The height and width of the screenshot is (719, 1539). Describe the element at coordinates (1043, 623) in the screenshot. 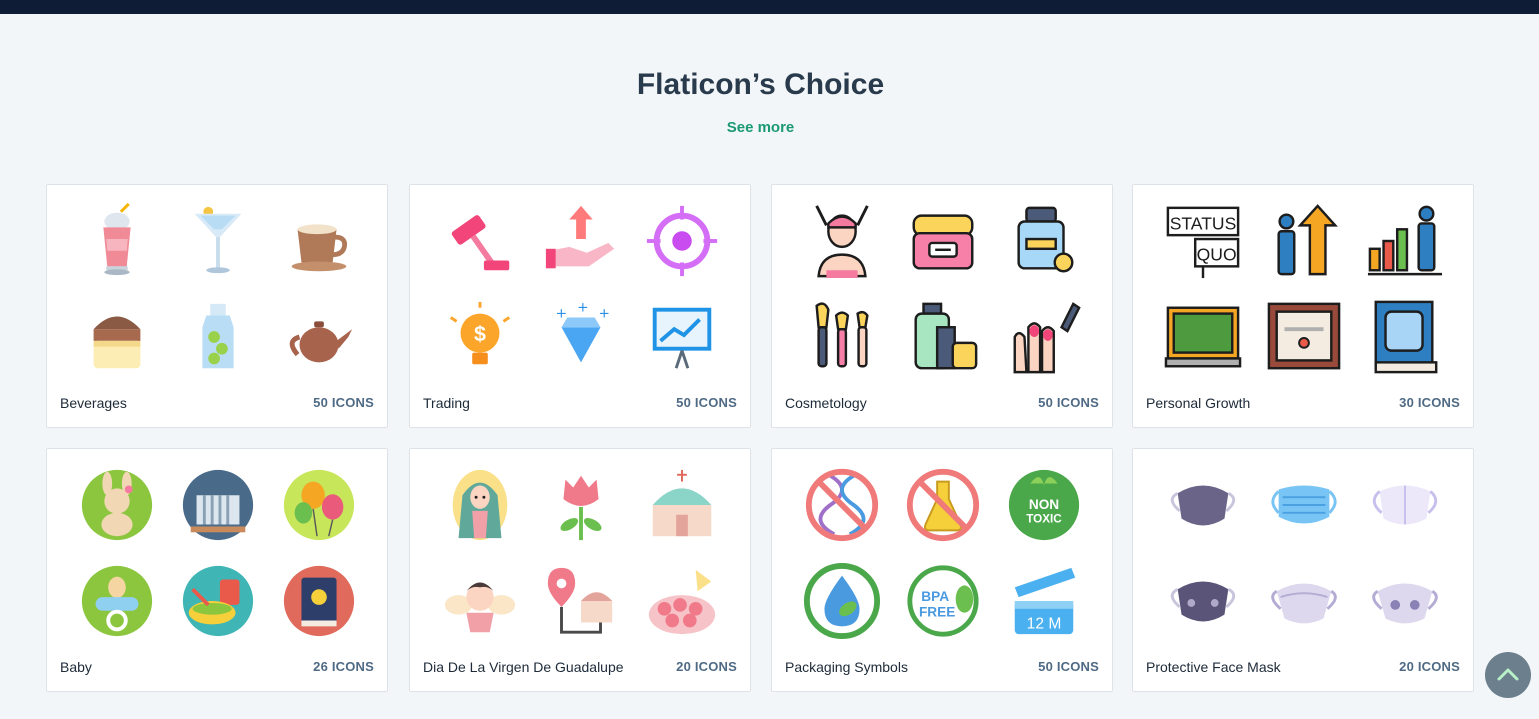

I see `months-label: 12 M` at that location.